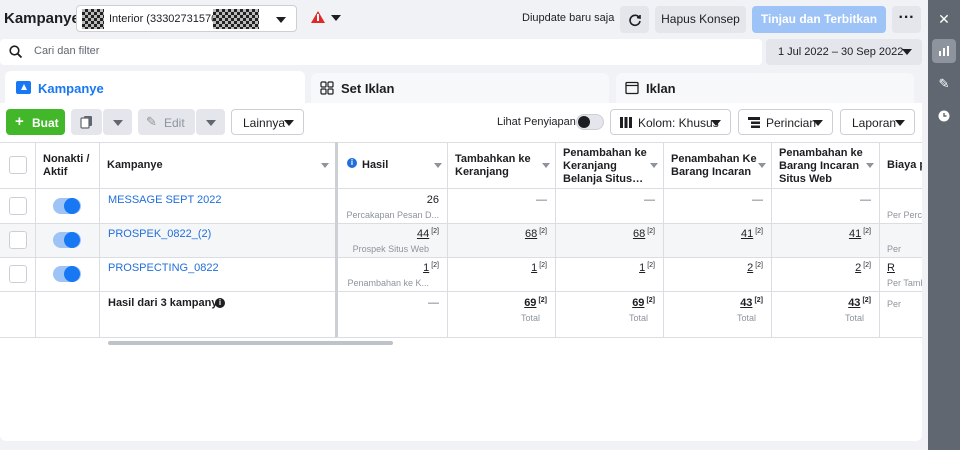 The height and width of the screenshot is (450, 960). I want to click on breakdown-icon, so click(754, 122).